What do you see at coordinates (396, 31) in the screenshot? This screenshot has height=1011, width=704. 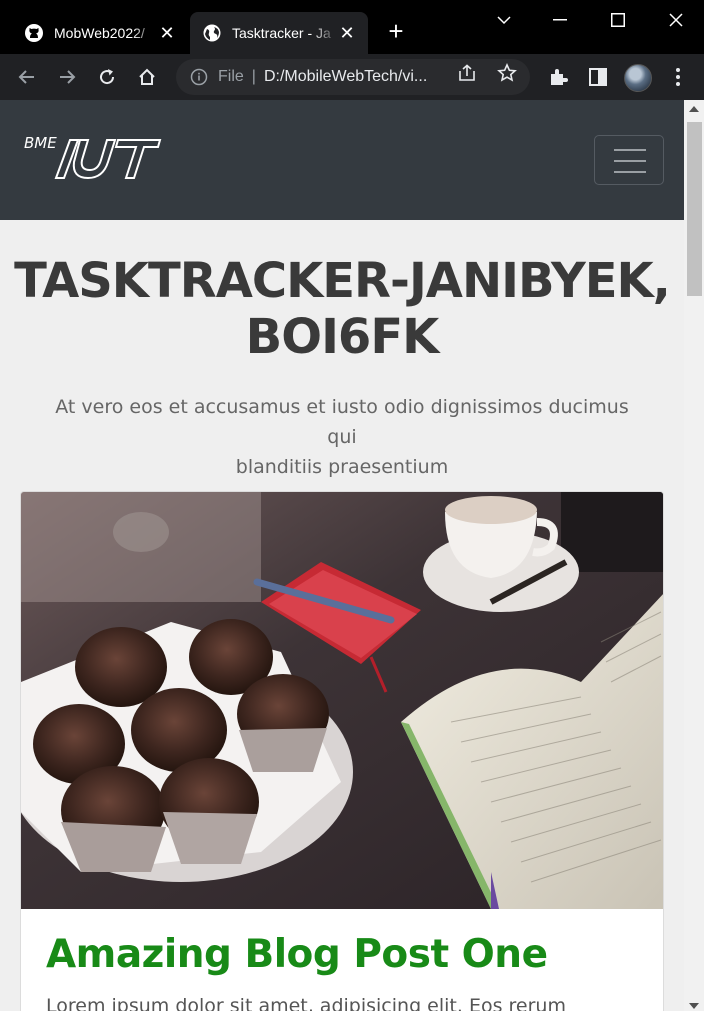 I see `new-tab-button: +` at bounding box center [396, 31].